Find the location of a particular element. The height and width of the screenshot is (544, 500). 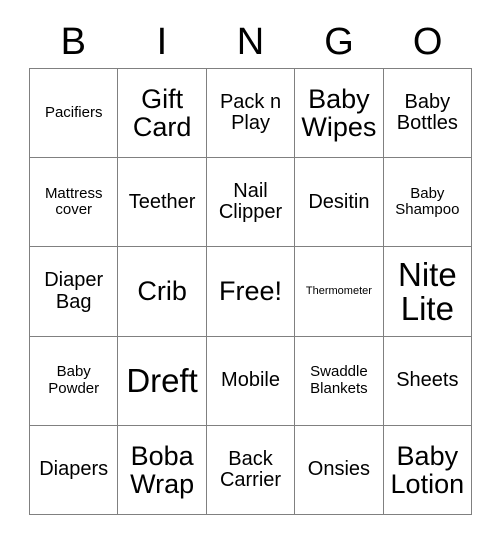

bingo-cell-label: Boba Wrap is located at coordinates (162, 469).